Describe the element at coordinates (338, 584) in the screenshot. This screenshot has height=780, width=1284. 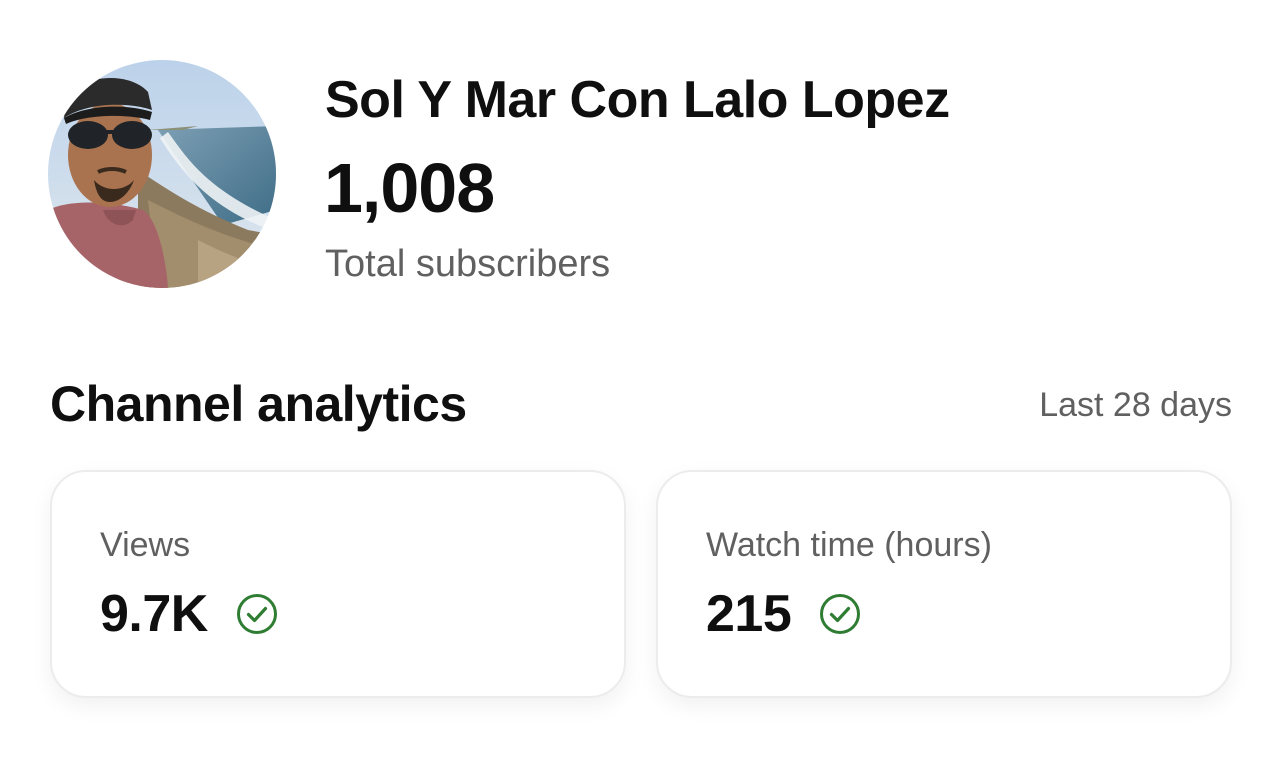
I see `views-card: Views 9.7K` at that location.